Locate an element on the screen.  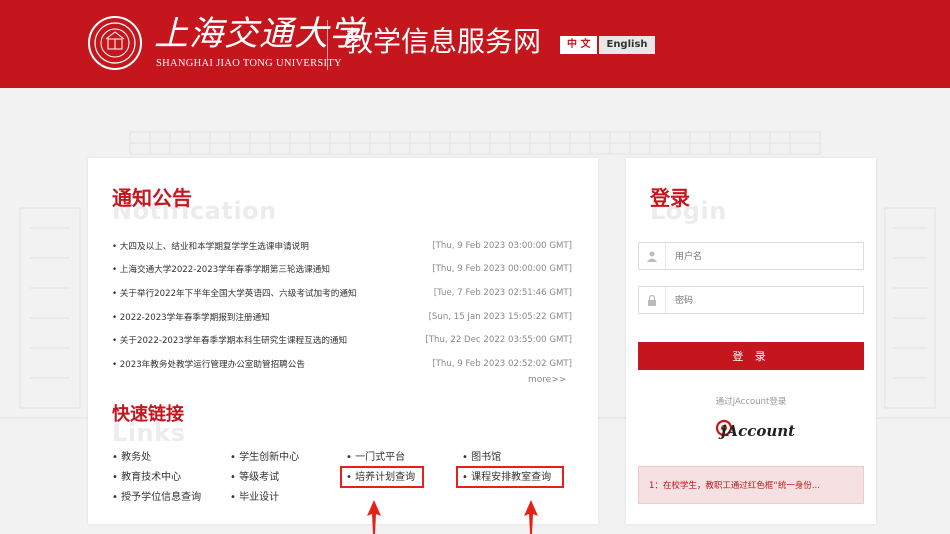
lang-en-button: English is located at coordinates (627, 45).